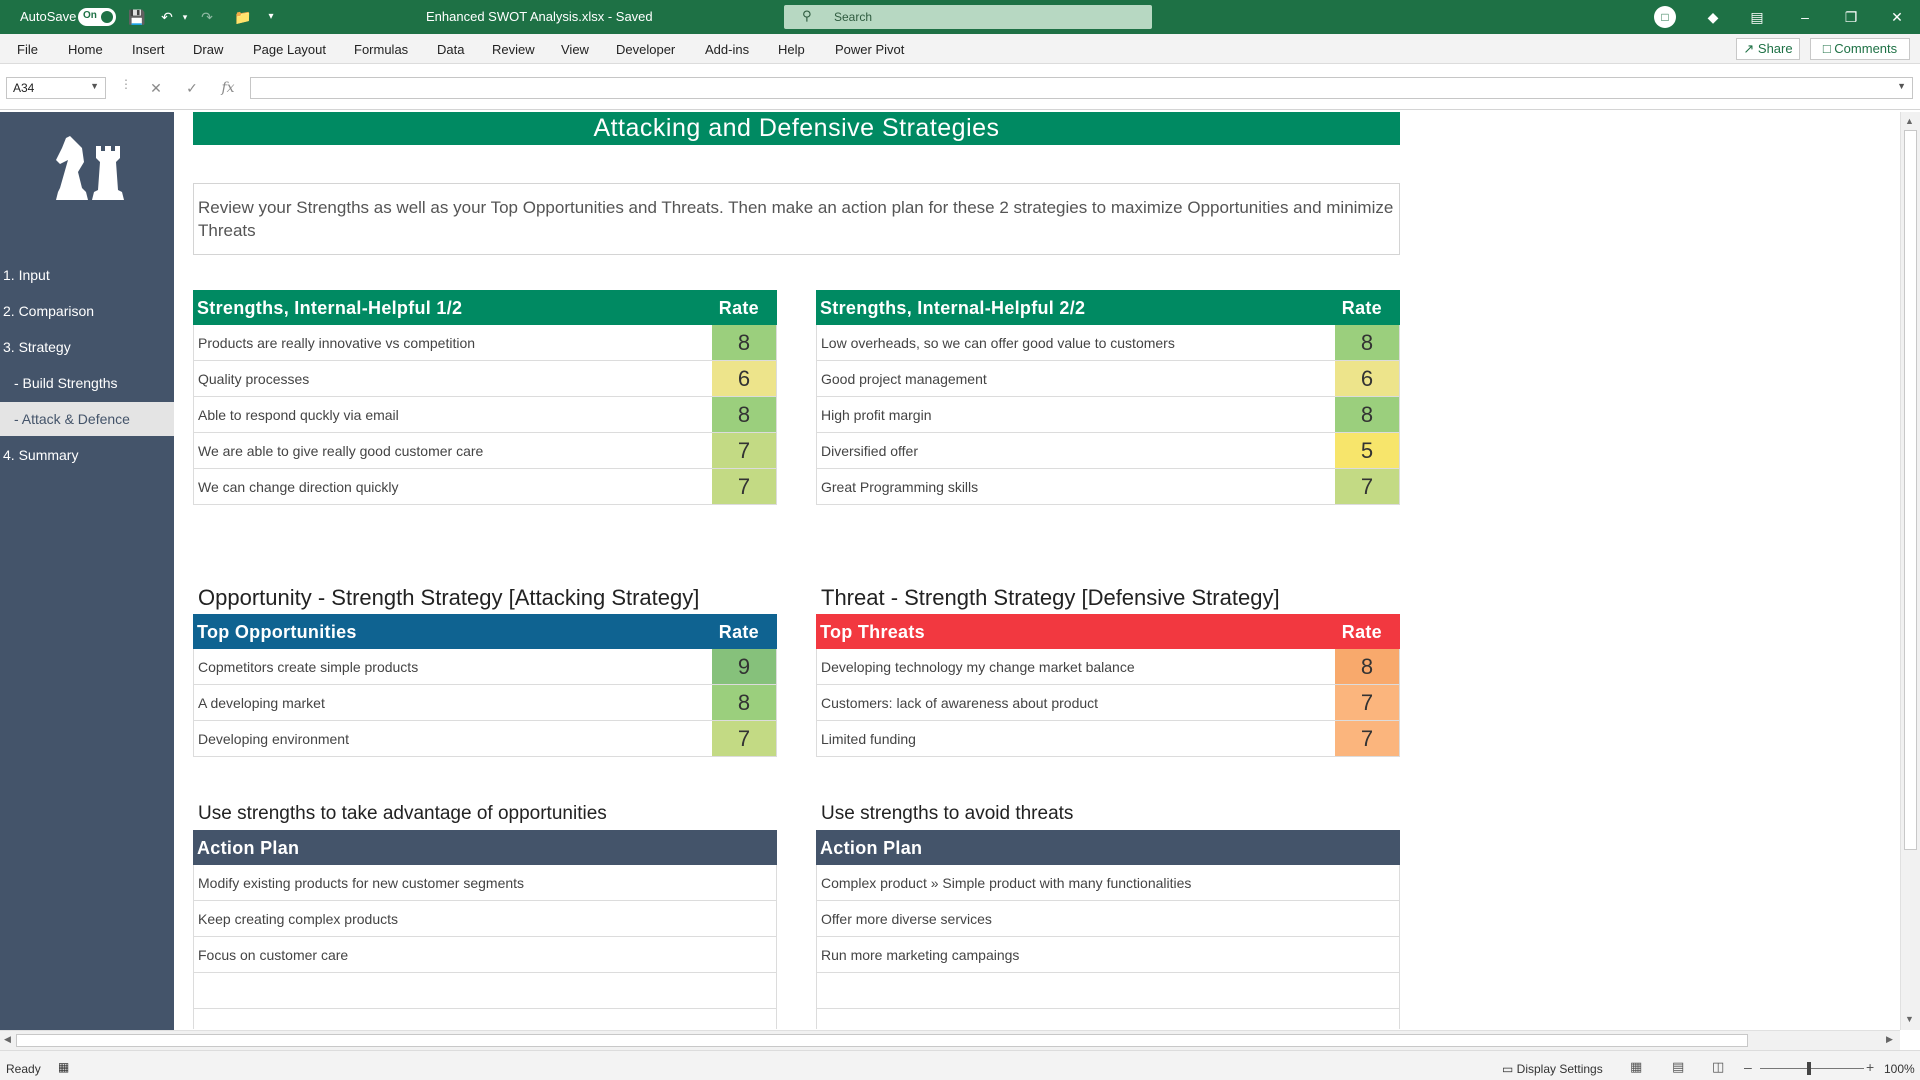  What do you see at coordinates (1108, 415) in the screenshot?
I see `table-row: High profit margin 8` at bounding box center [1108, 415].